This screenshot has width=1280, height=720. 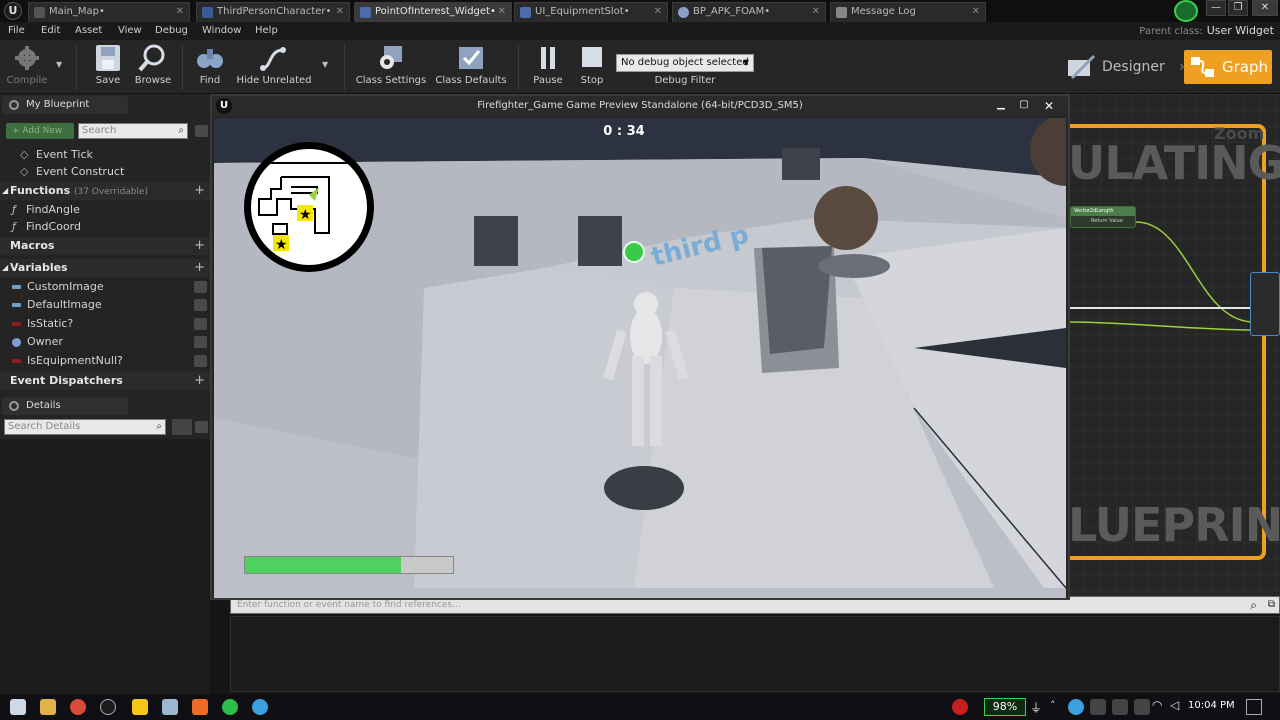 I want to click on tab-thirdpersoncharacter: ThirdPersonCharacter• ✕, so click(x=273, y=12).